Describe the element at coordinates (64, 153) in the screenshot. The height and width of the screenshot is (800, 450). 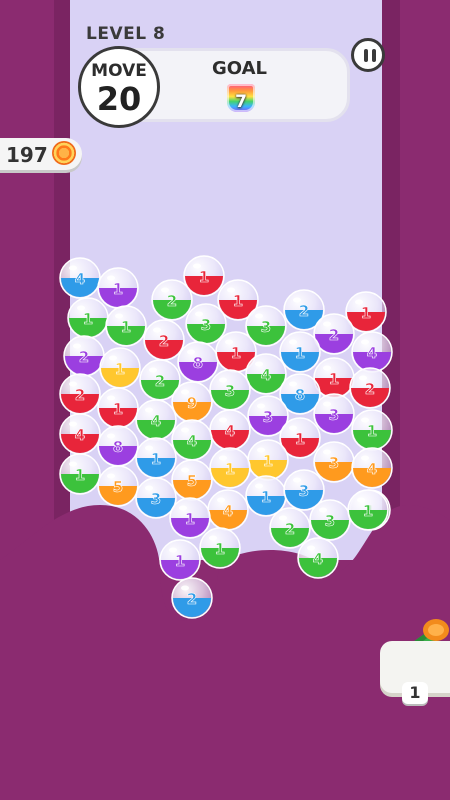
I see `coin-icon` at that location.